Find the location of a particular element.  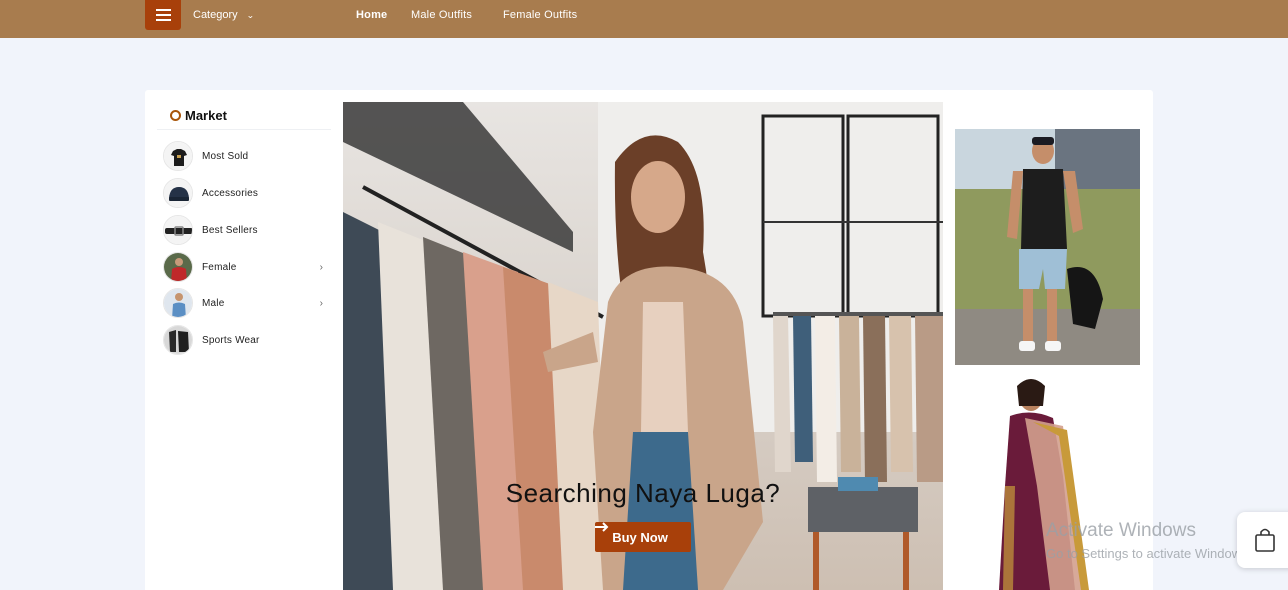

market-sidebar: Market is located at coordinates (244, 116).